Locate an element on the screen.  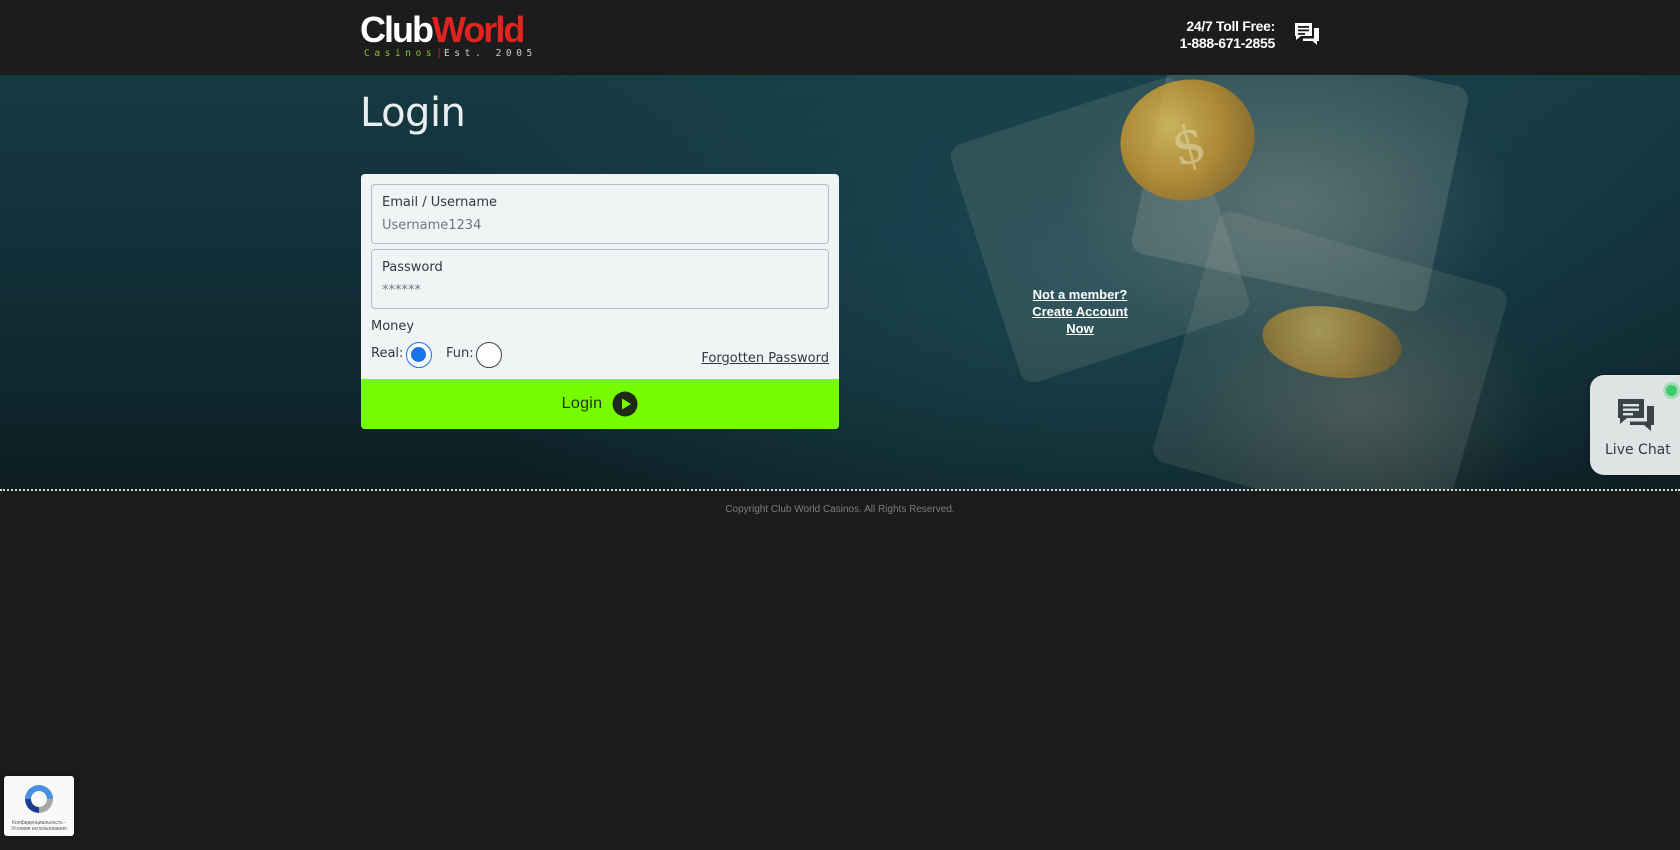
fun-money-label: Fun: is located at coordinates (460, 353).